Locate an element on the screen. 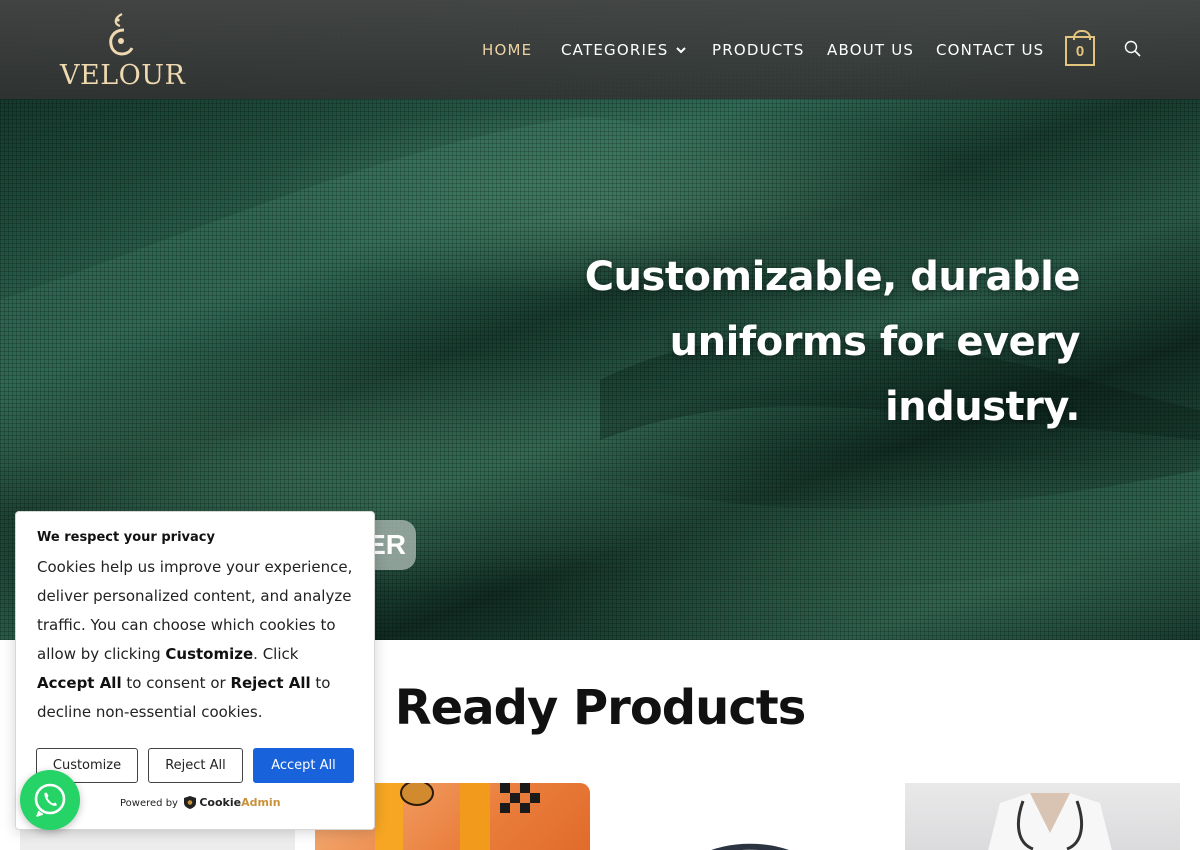 The image size is (1200, 850). cookie-reject-all-button: Reject All is located at coordinates (195, 765).